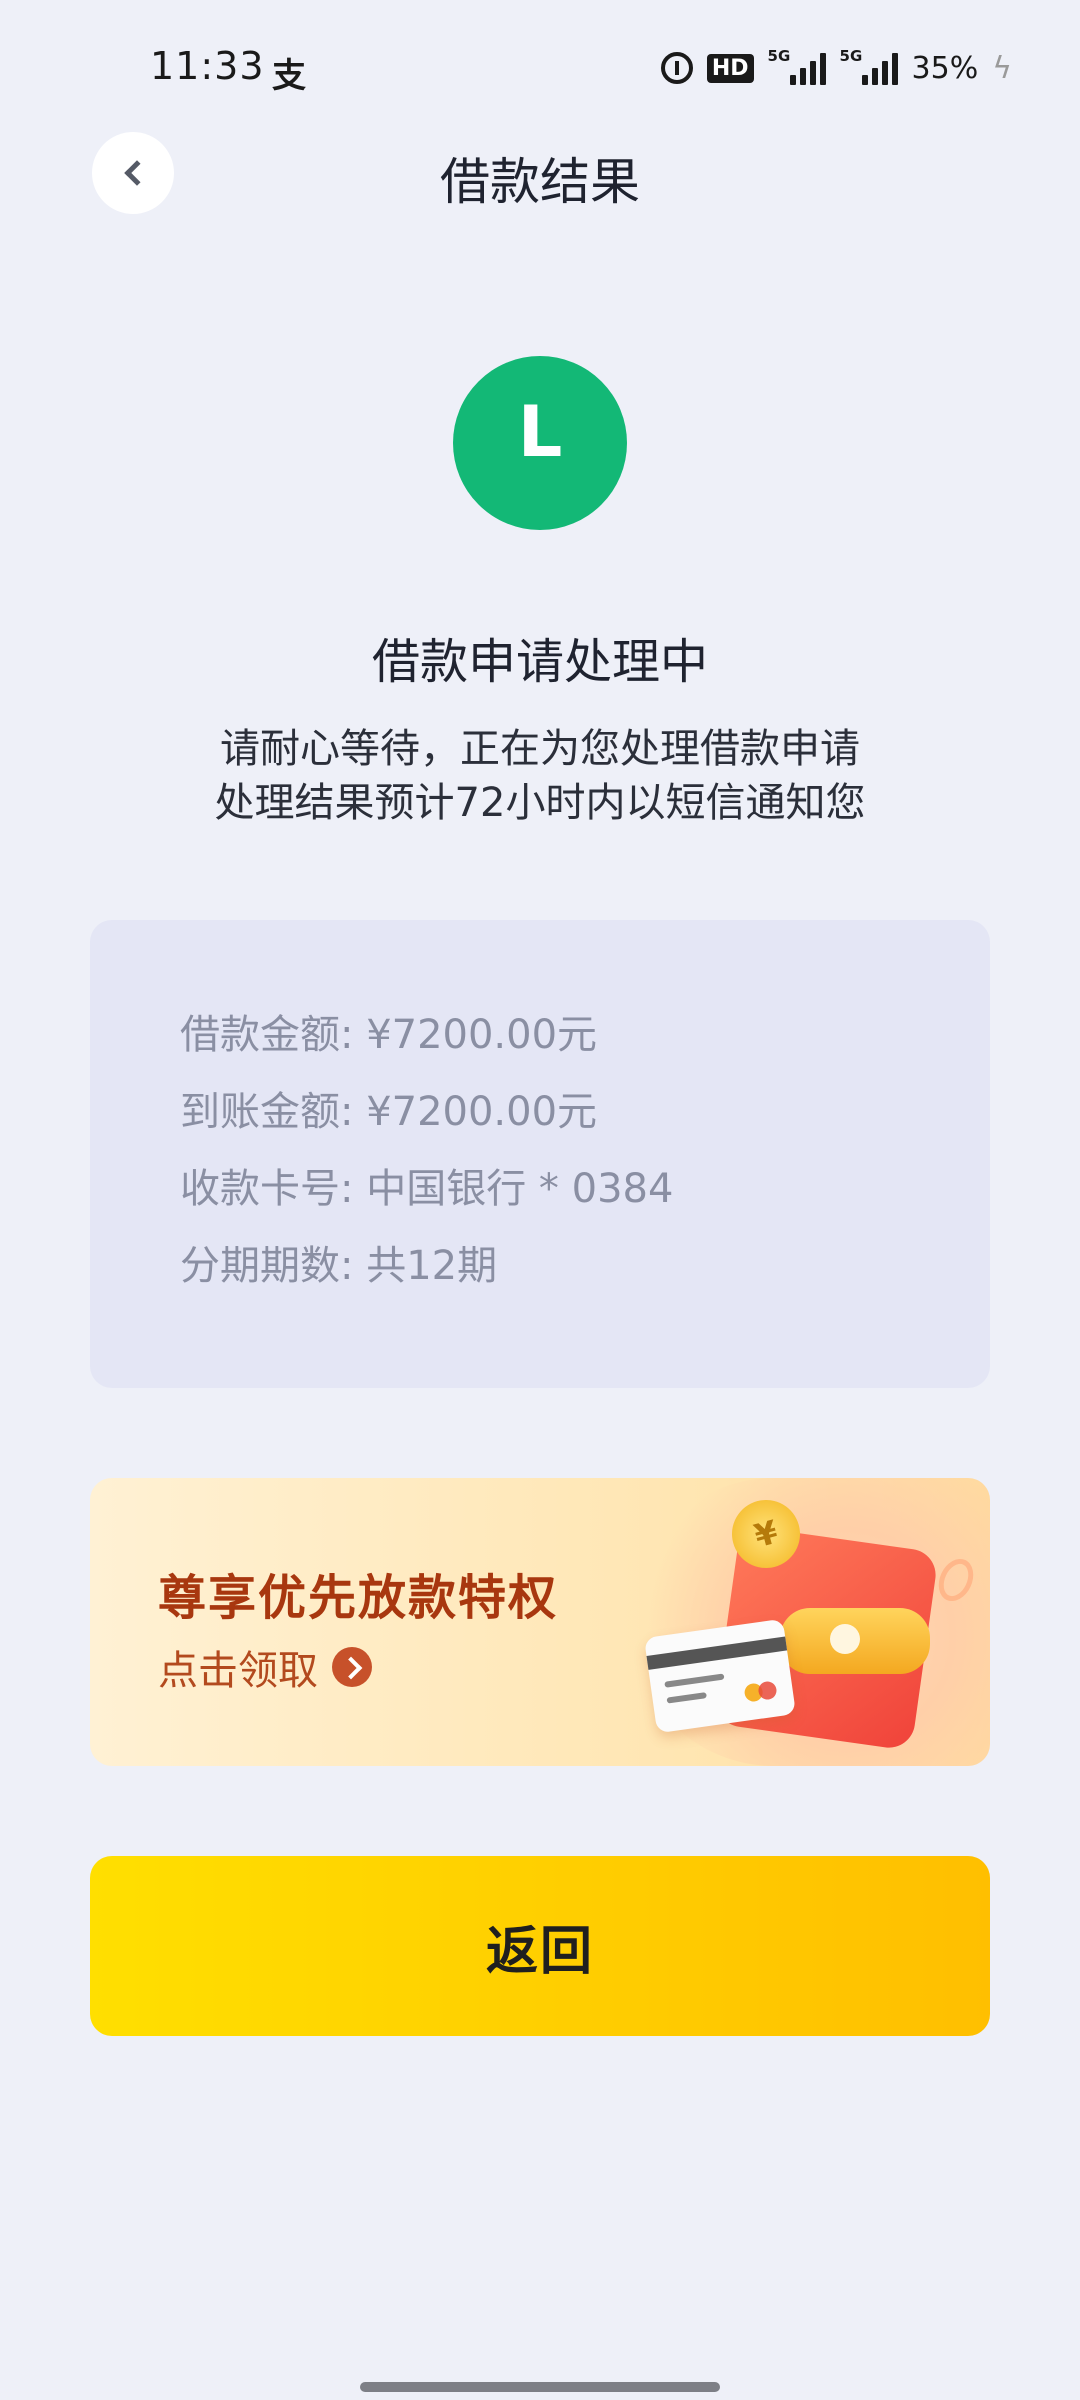 This screenshot has height=2400, width=1080. What do you see at coordinates (540, 182) in the screenshot?
I see `page-title: 借款结果` at bounding box center [540, 182].